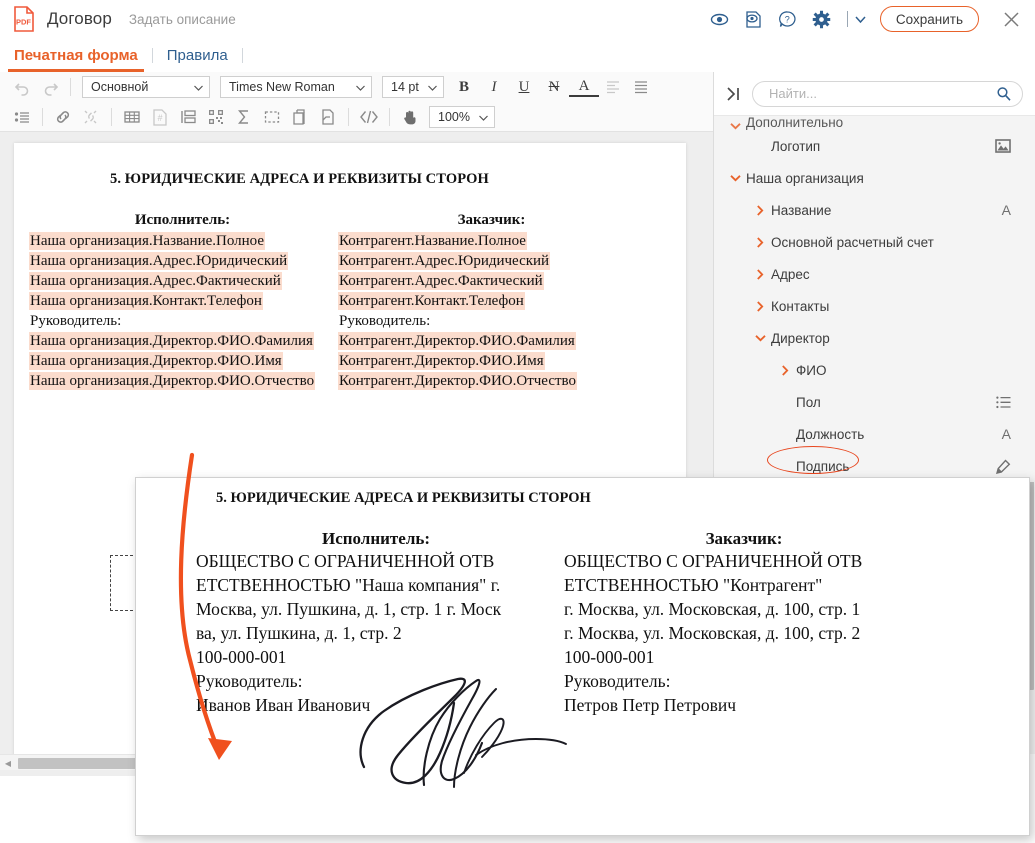 The image size is (1035, 843). Describe the element at coordinates (874, 402) in the screenshot. I see `tree-item-pol: Пол` at that location.